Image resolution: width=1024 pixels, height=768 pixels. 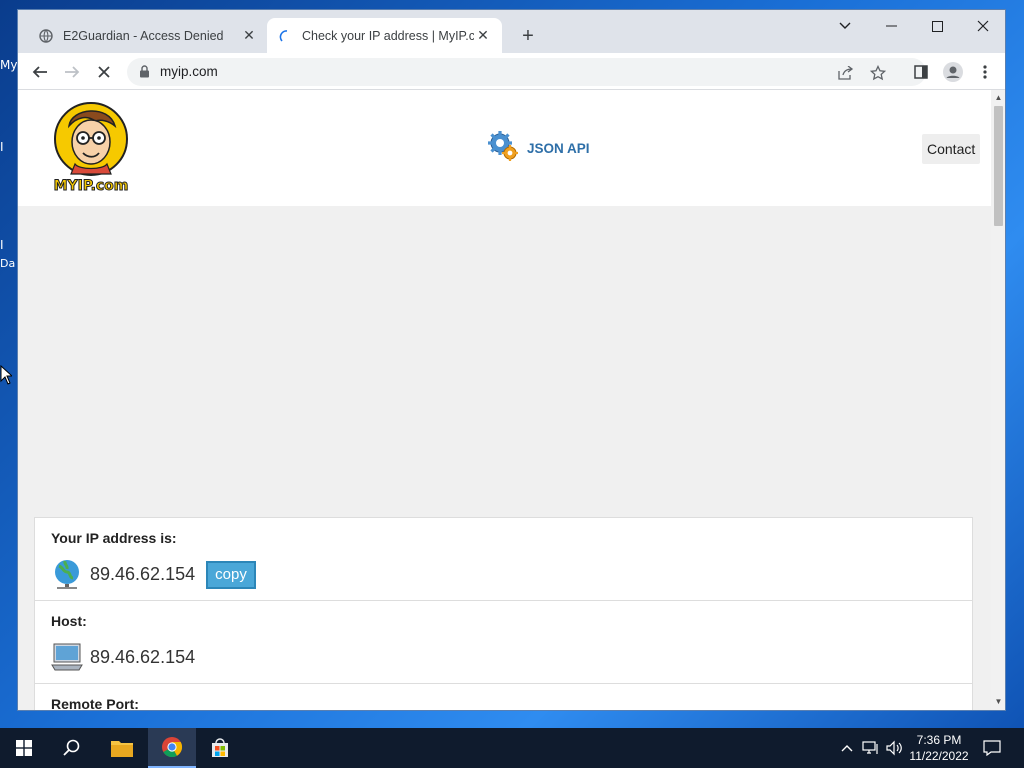 What do you see at coordinates (142, 574) in the screenshot?
I see `ip-address-value: 89.46.62.154` at bounding box center [142, 574].